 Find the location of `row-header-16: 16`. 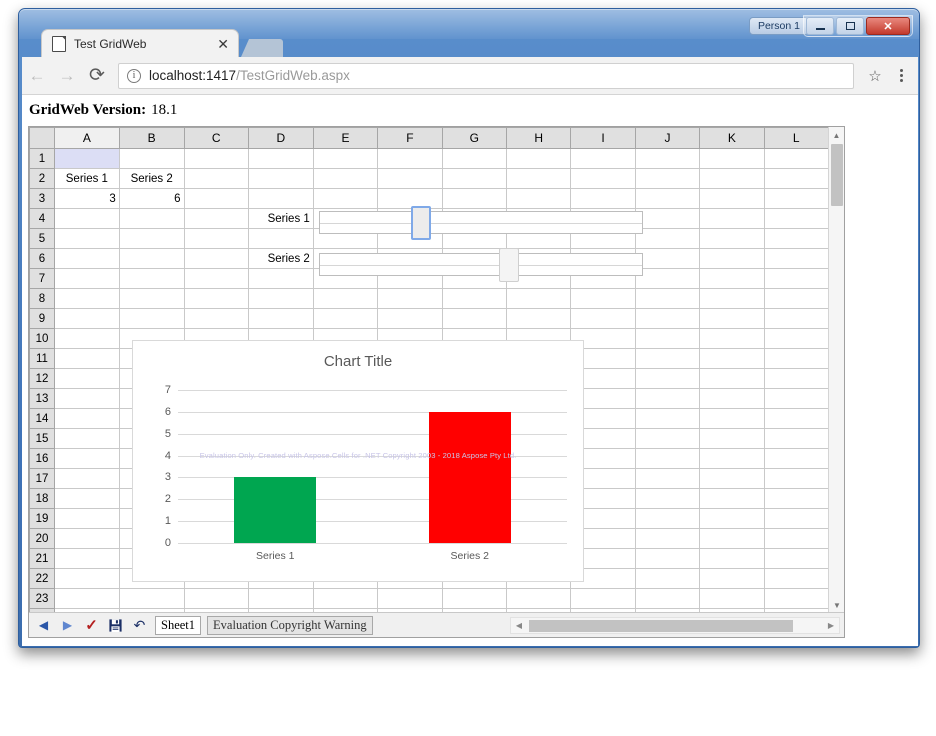

row-header-16: 16 is located at coordinates (42, 458).